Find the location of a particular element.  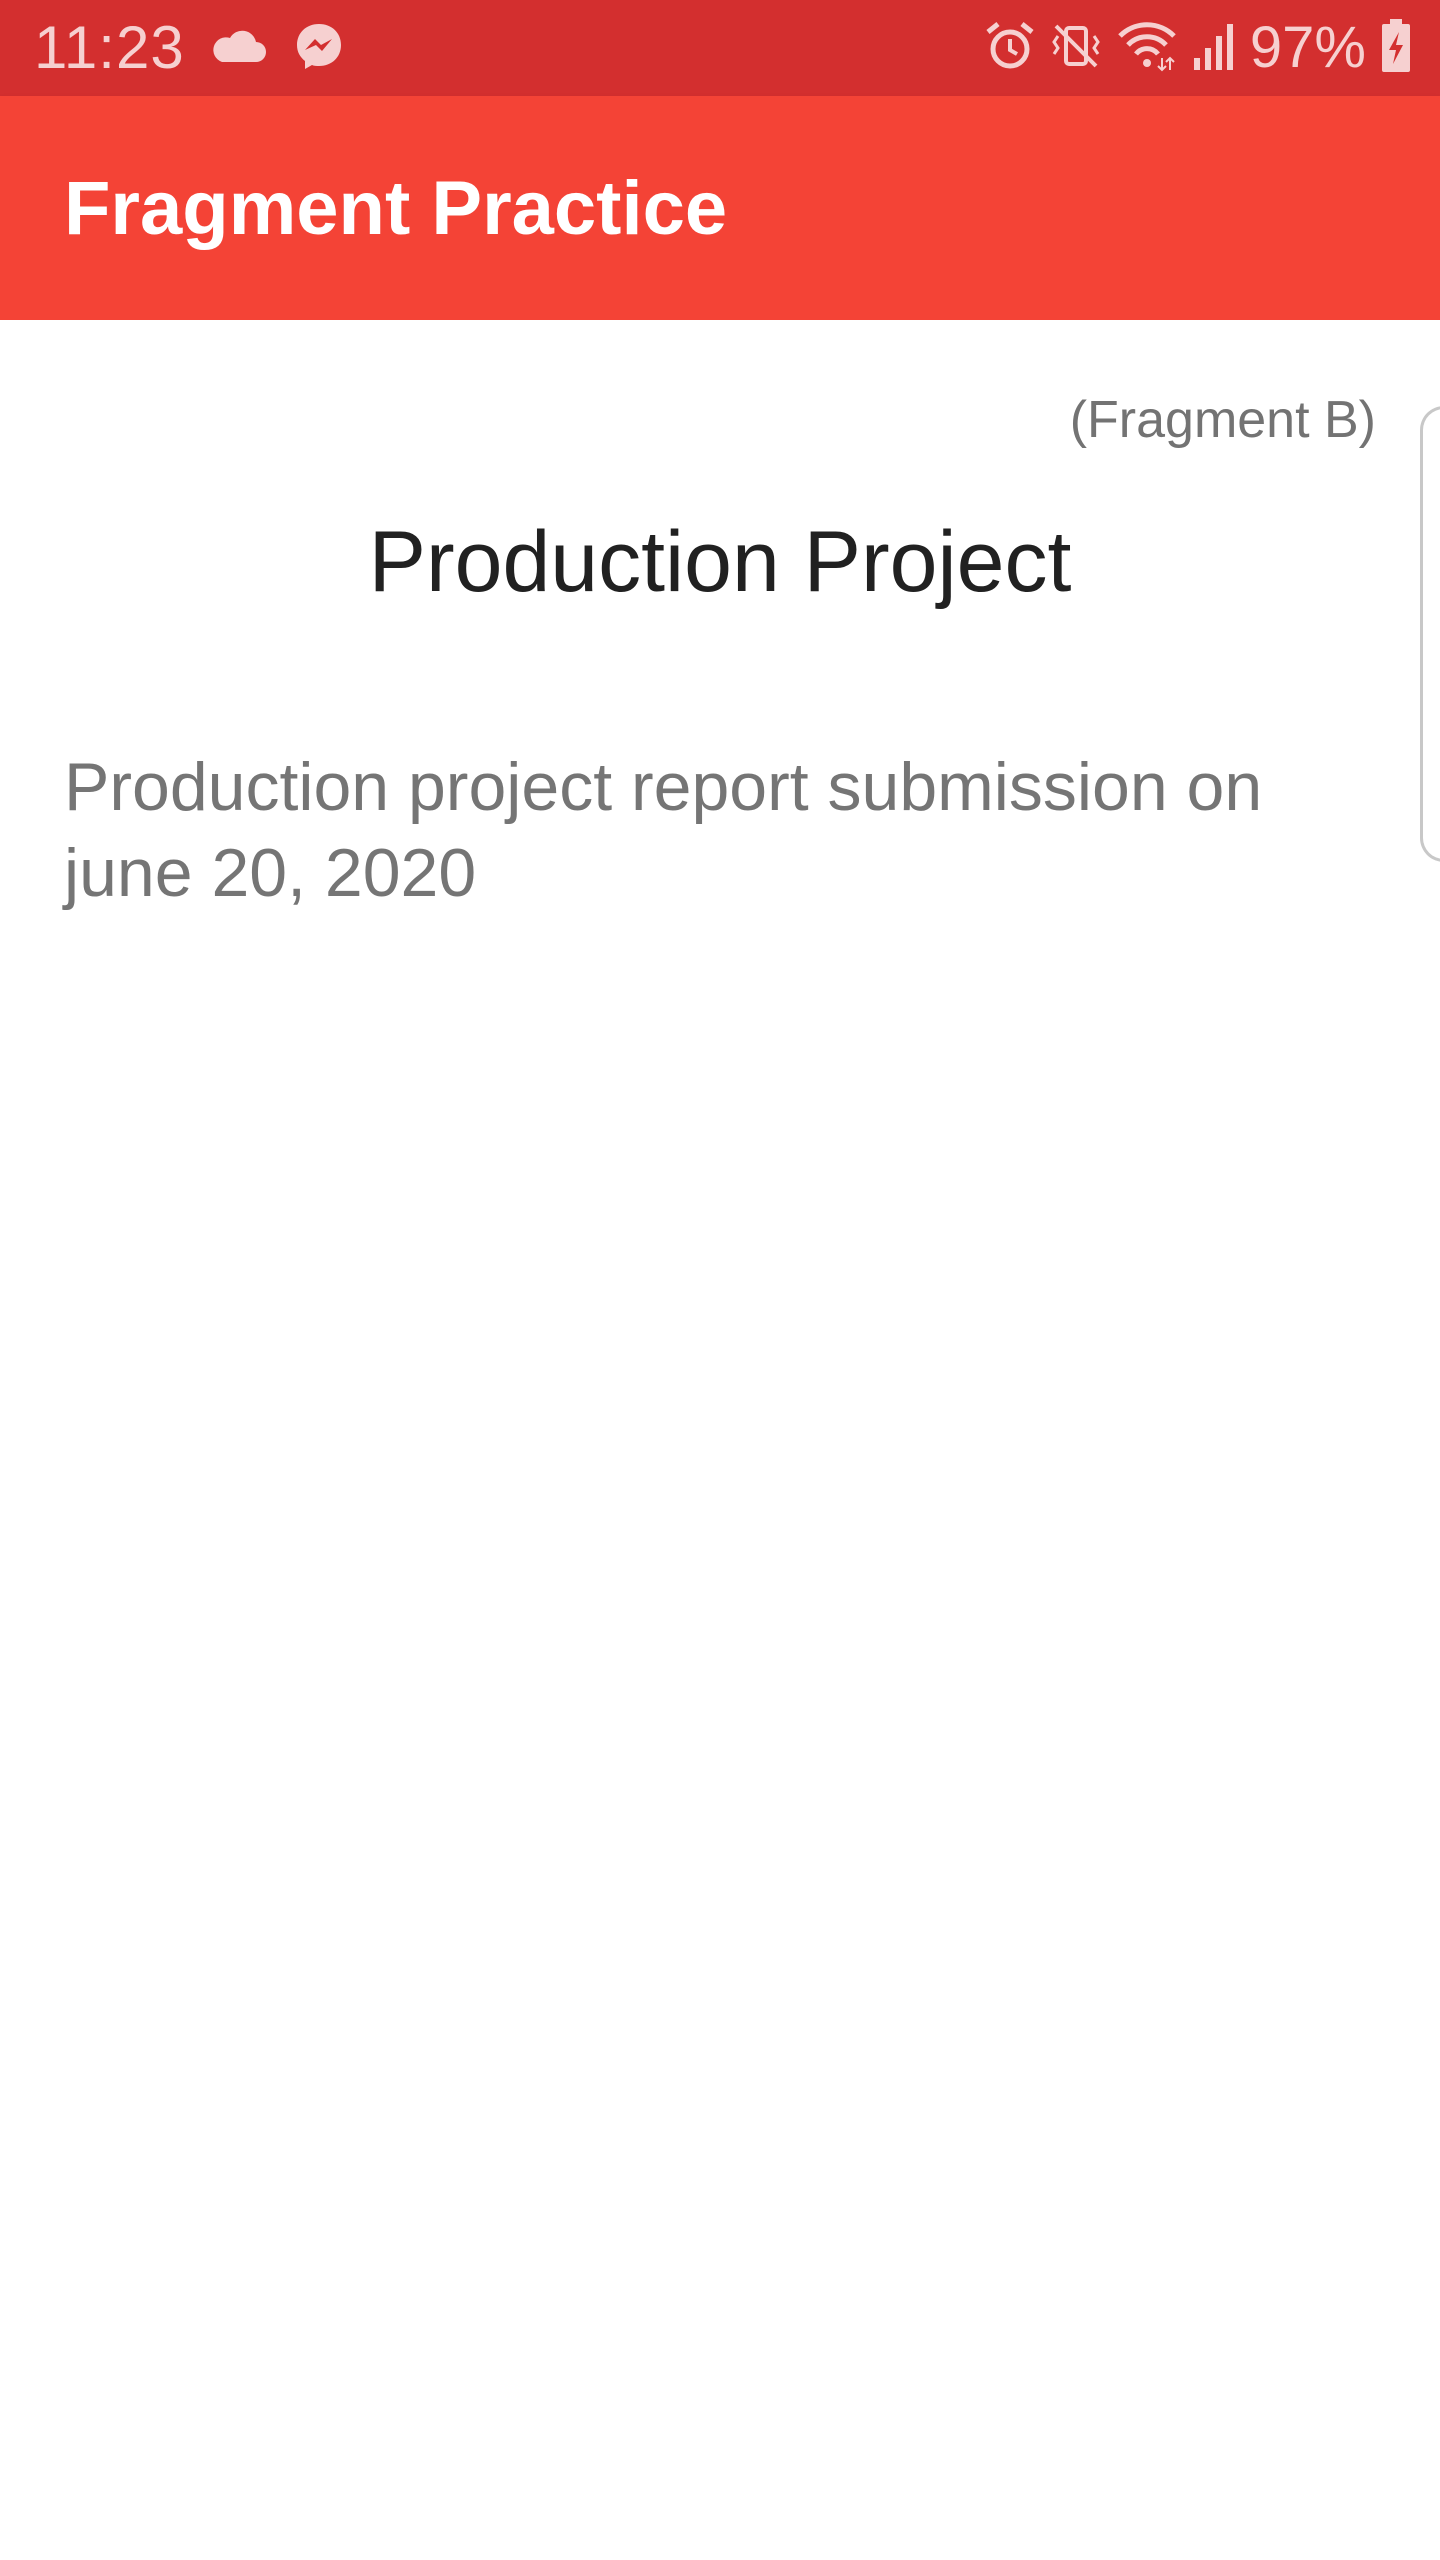

battery-charging-icon is located at coordinates (1396, 48).